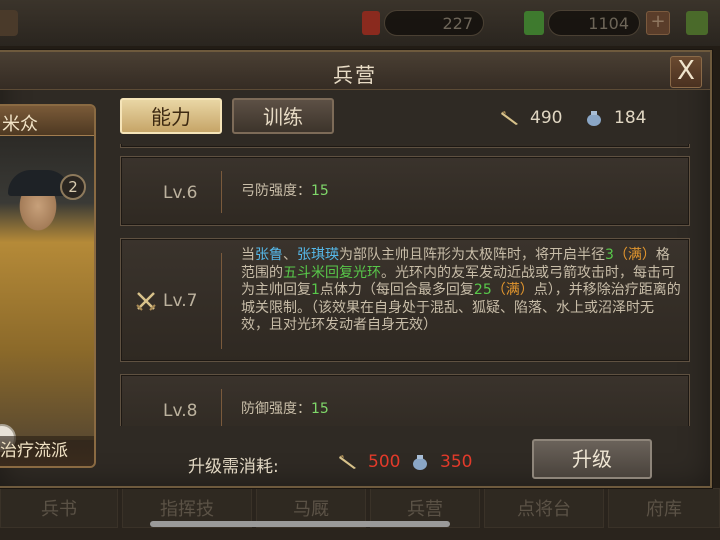 This screenshot has height=540, width=720. Describe the element at coordinates (269, 255) in the screenshot. I see `description-segment: 张鲁` at that location.